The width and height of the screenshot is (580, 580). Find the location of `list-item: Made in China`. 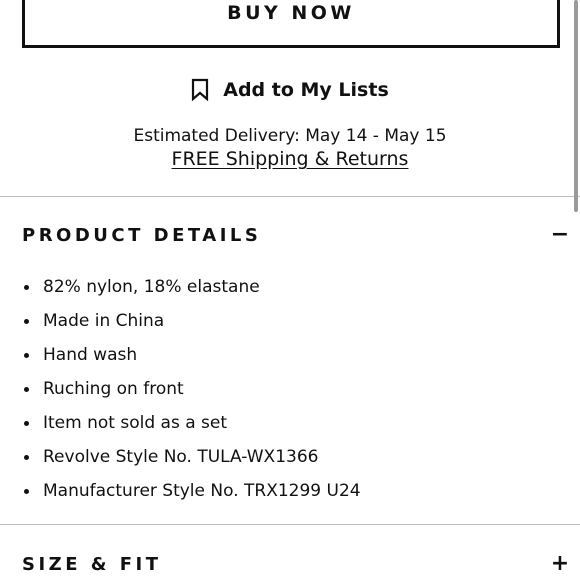

list-item: Made in China is located at coordinates (191, 327).